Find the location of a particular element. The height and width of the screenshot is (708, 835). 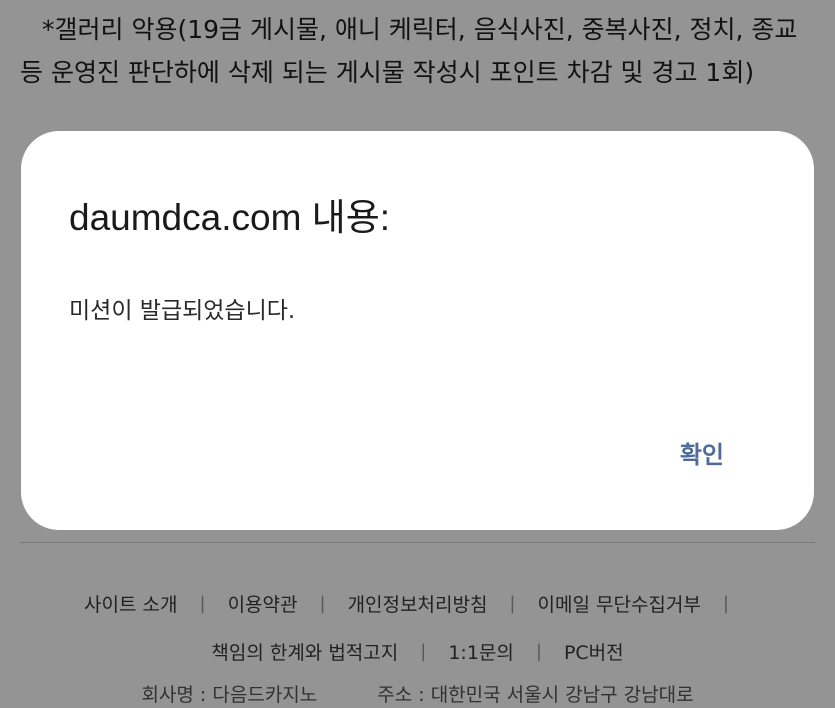

confirm-button: 확인 is located at coordinates (702, 452).